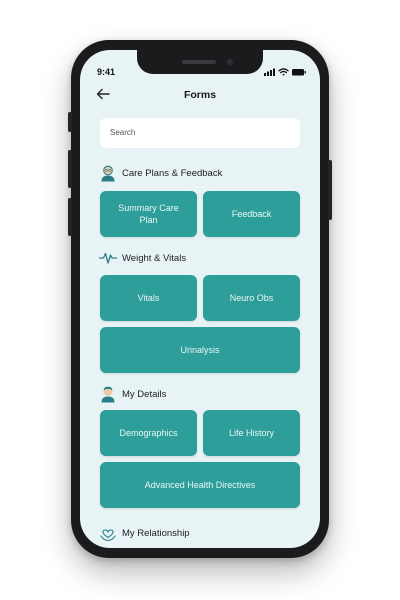 The image size is (400, 600). Describe the element at coordinates (199, 62) in the screenshot. I see `speaker` at that location.